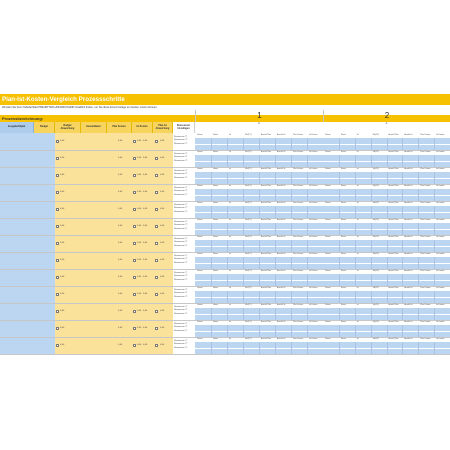 The height and width of the screenshot is (450, 450). What do you see at coordinates (230, 185) in the screenshot?
I see `block-field-label: Ist` at bounding box center [230, 185].